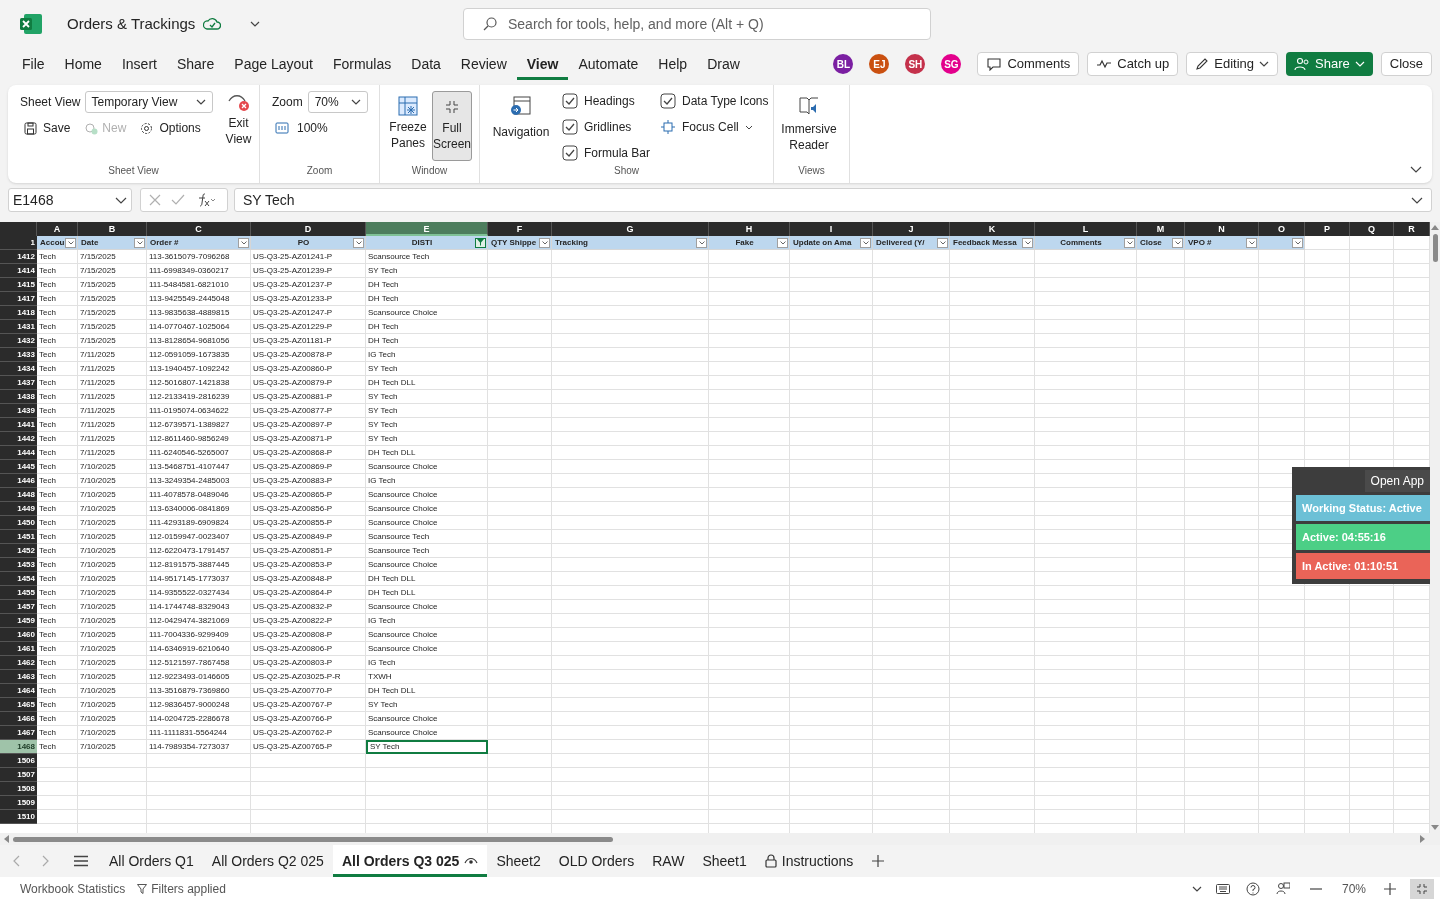 This screenshot has width=1440, height=900. I want to click on row-number: 1459, so click(18, 621).